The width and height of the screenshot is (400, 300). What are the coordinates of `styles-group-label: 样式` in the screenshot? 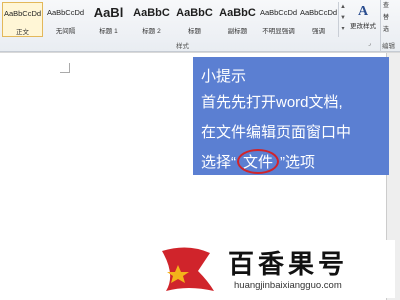 It's located at (182, 46).